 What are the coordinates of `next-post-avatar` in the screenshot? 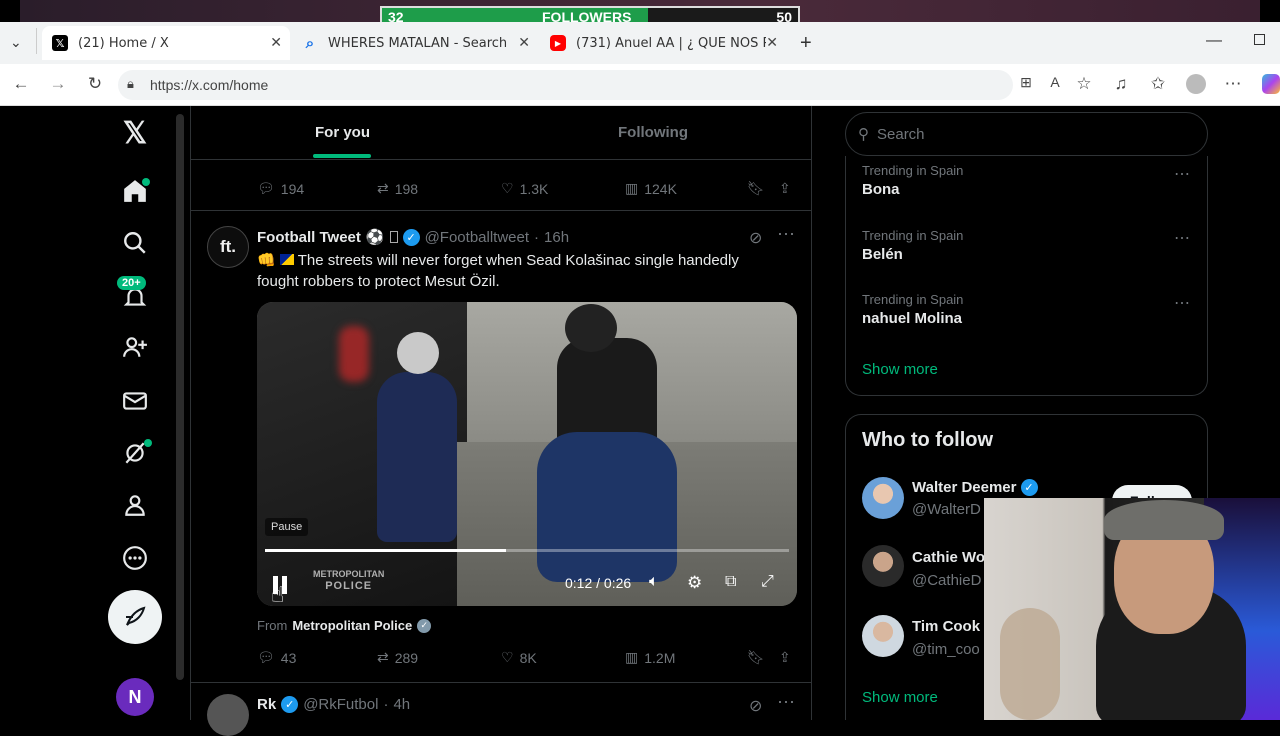 It's located at (228, 715).